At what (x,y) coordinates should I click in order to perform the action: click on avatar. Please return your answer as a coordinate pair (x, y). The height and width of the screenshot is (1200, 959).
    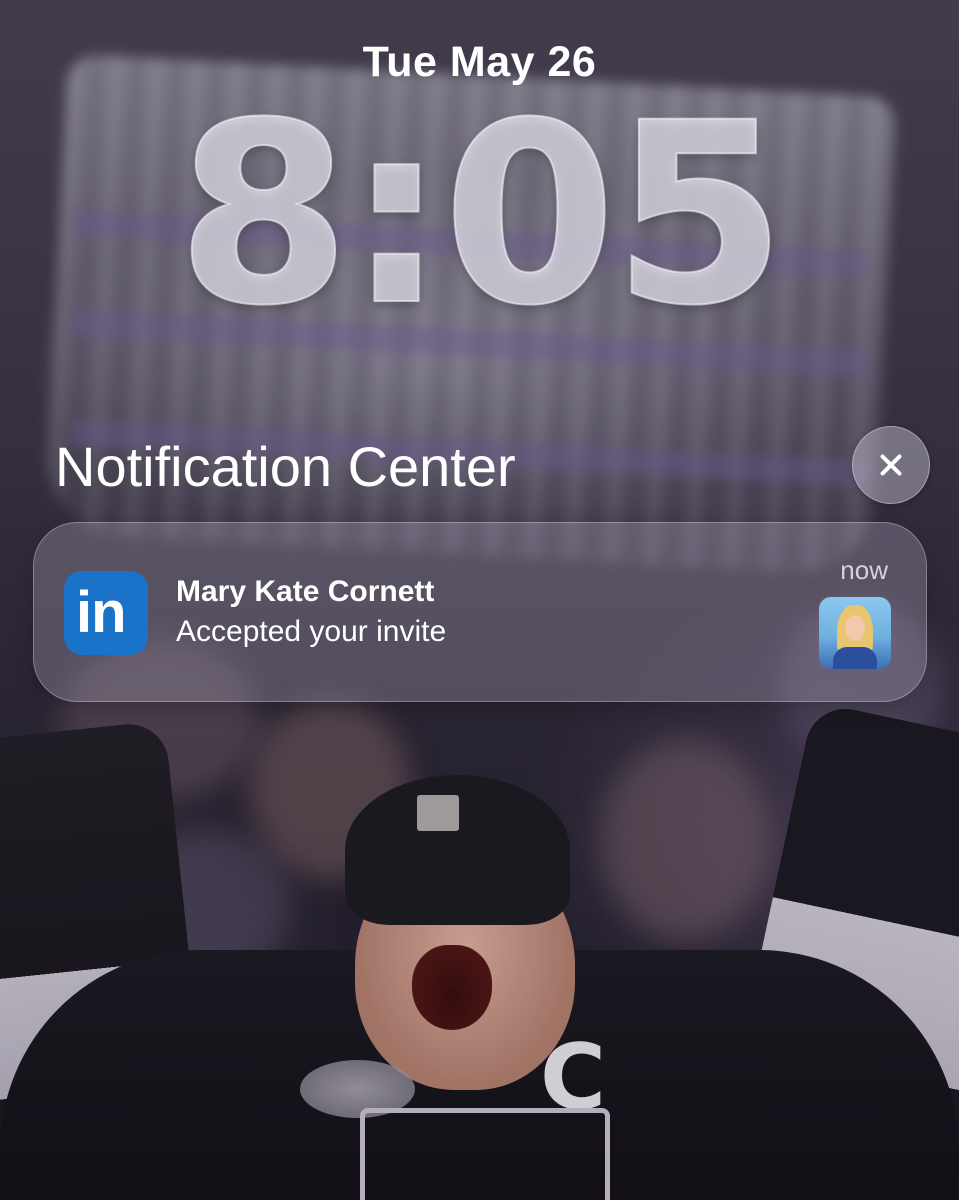
    Looking at the image, I should click on (855, 633).